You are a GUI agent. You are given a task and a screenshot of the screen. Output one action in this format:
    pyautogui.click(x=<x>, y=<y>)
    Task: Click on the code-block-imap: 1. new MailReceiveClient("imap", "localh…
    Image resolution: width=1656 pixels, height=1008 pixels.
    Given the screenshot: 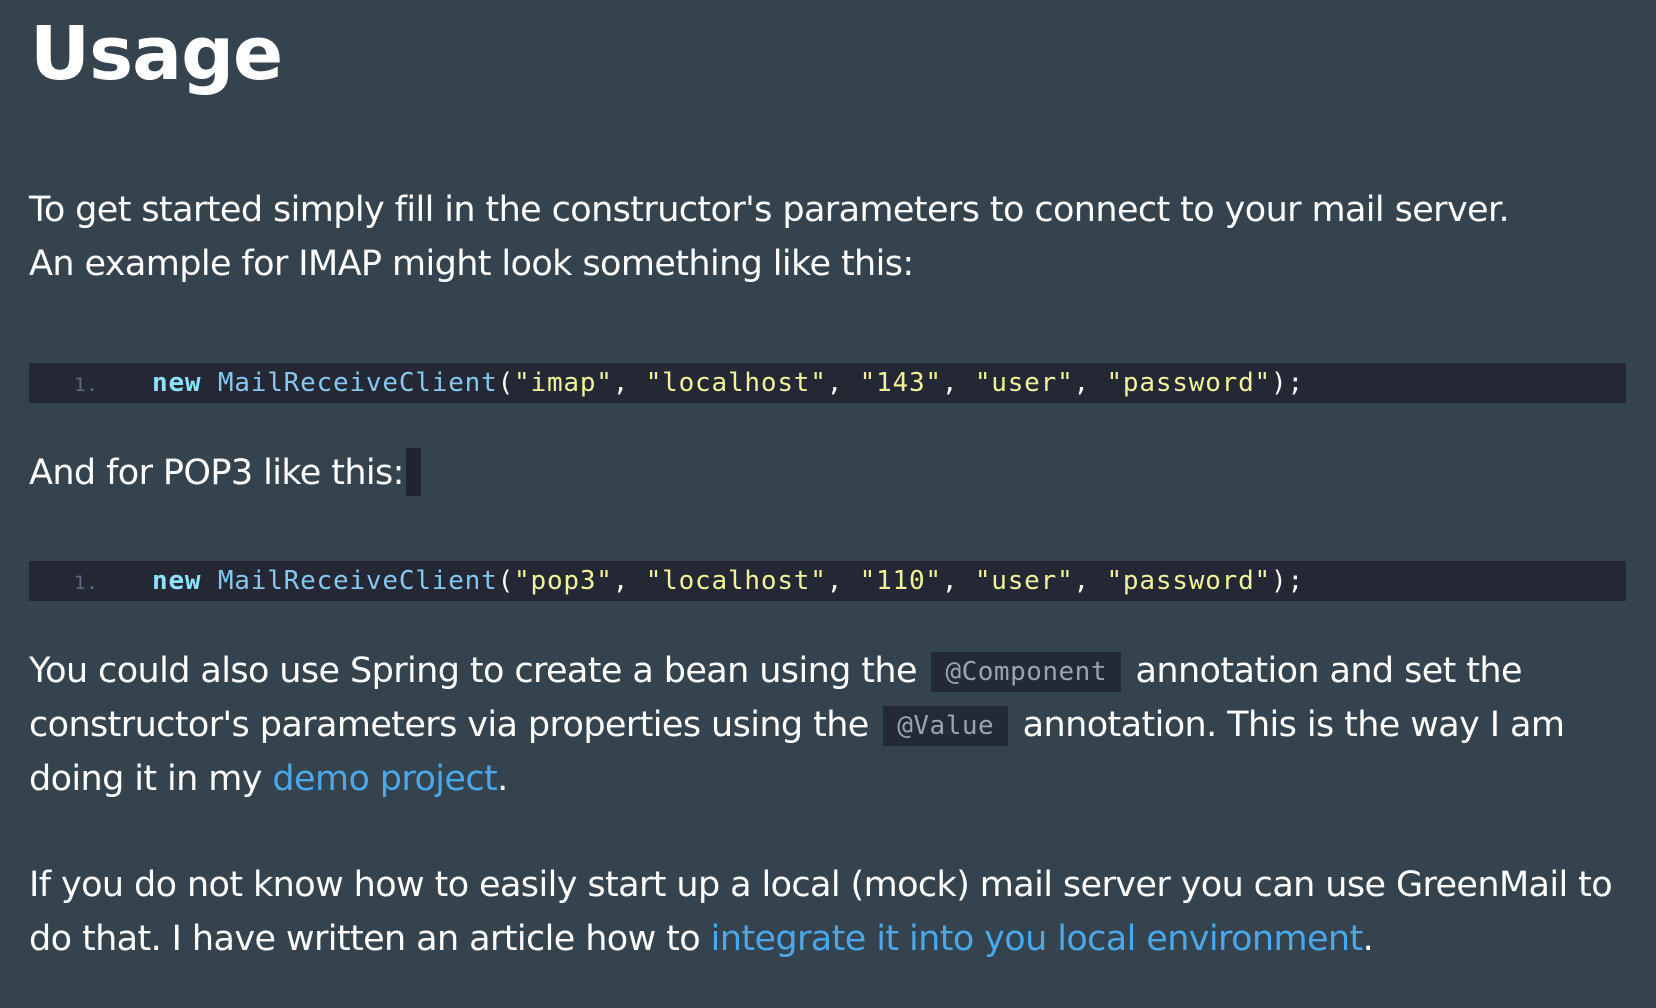 What is the action you would take?
    pyautogui.click(x=827, y=383)
    